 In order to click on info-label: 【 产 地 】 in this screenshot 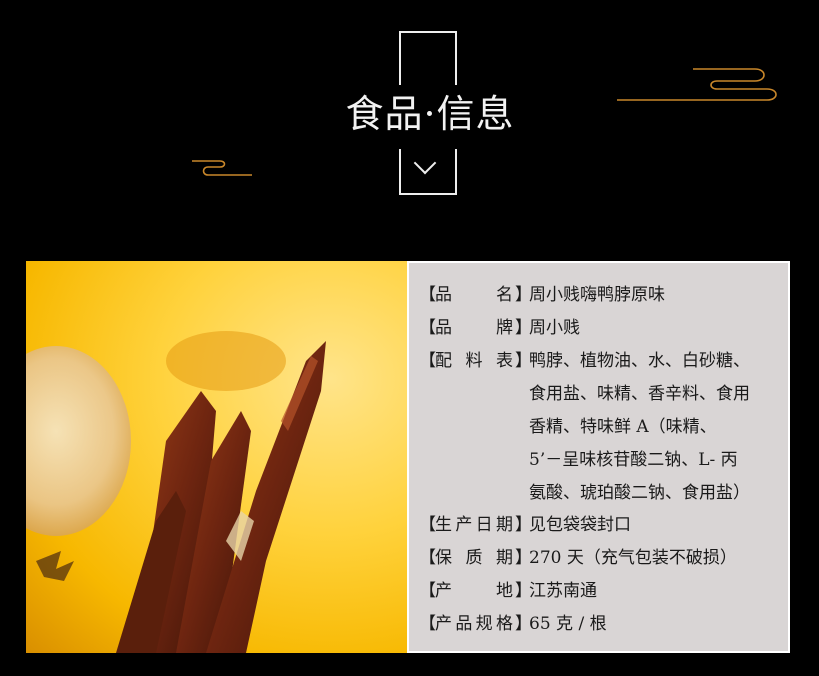, I will do `click(475, 591)`.